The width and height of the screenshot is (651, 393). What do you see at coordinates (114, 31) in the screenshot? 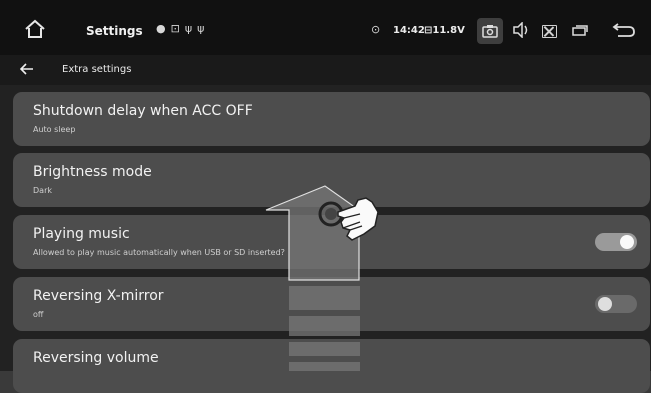
I see `status-bar-title: Settings` at bounding box center [114, 31].